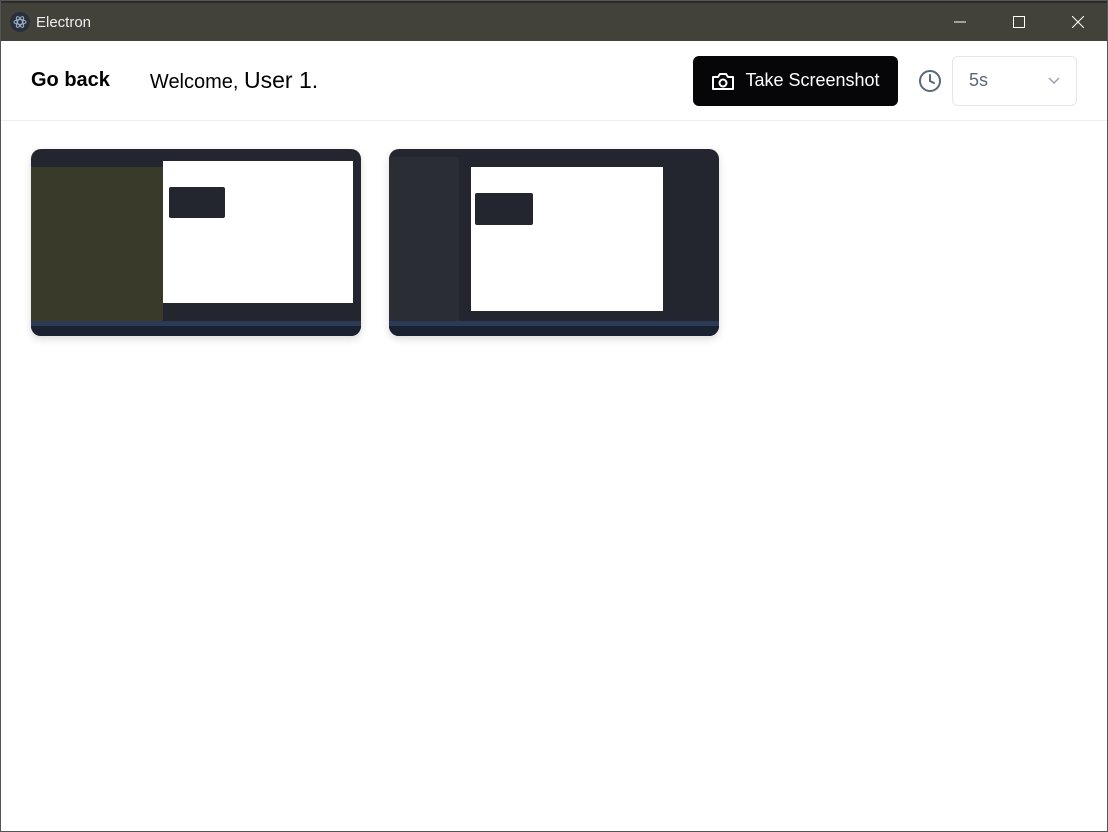 This screenshot has width=1108, height=832. I want to click on camera-icon, so click(723, 81).